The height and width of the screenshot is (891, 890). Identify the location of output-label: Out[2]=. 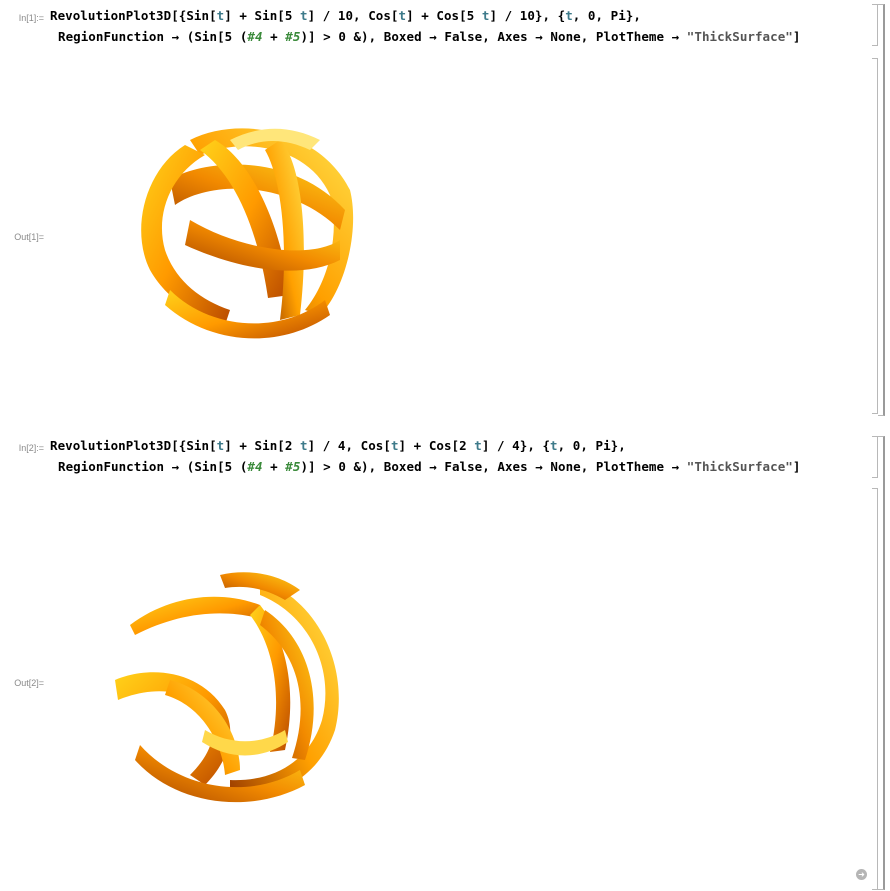
(29, 683).